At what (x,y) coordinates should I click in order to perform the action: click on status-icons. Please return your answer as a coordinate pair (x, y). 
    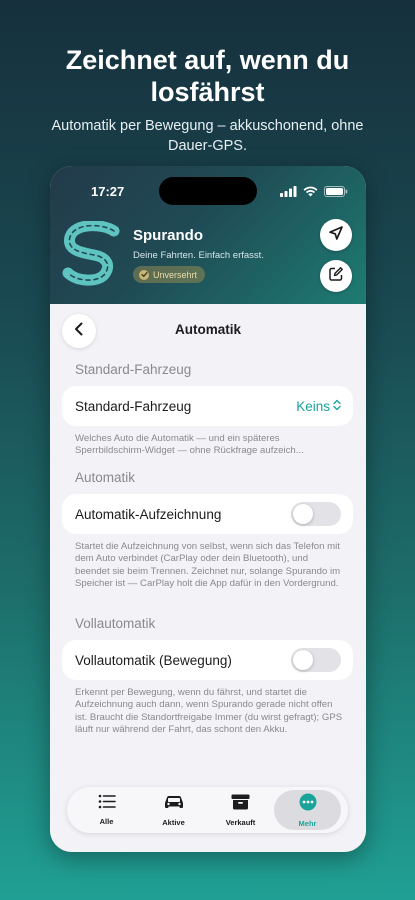
    Looking at the image, I should click on (314, 193).